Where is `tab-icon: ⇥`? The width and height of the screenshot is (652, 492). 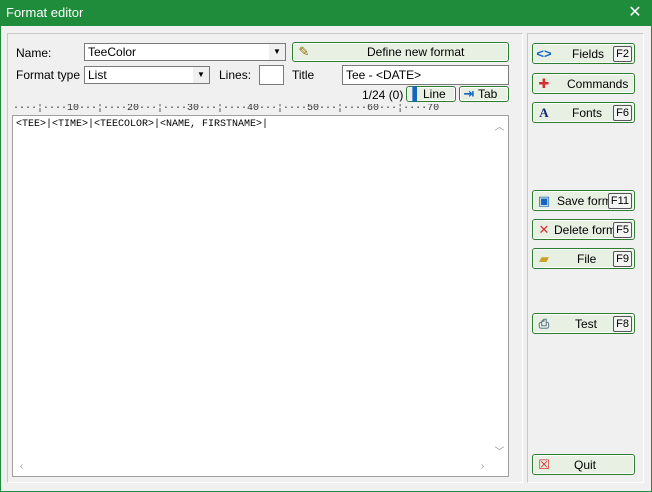 tab-icon: ⇥ is located at coordinates (469, 93).